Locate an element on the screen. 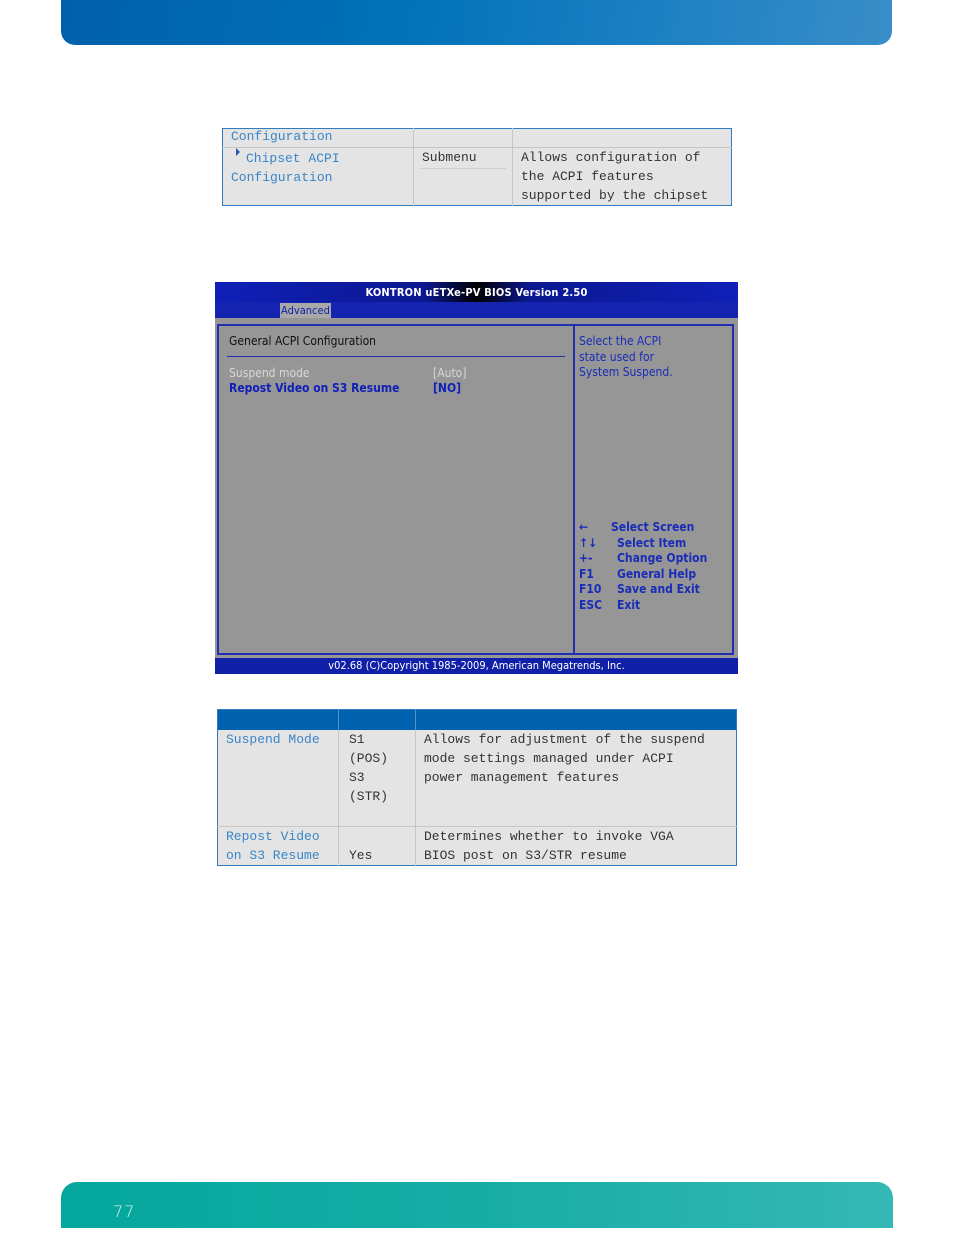 Image resolution: width=954 pixels, height=1235 pixels. description-line: Allows for adjustment of the suspend is located at coordinates (564, 739).